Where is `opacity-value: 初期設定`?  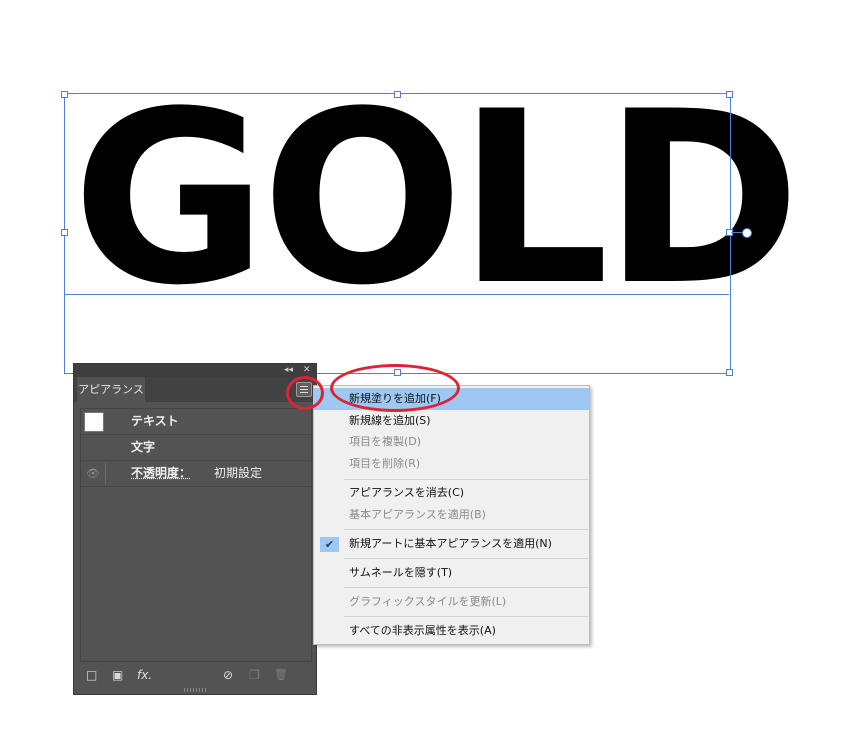 opacity-value: 初期設定 is located at coordinates (238, 473).